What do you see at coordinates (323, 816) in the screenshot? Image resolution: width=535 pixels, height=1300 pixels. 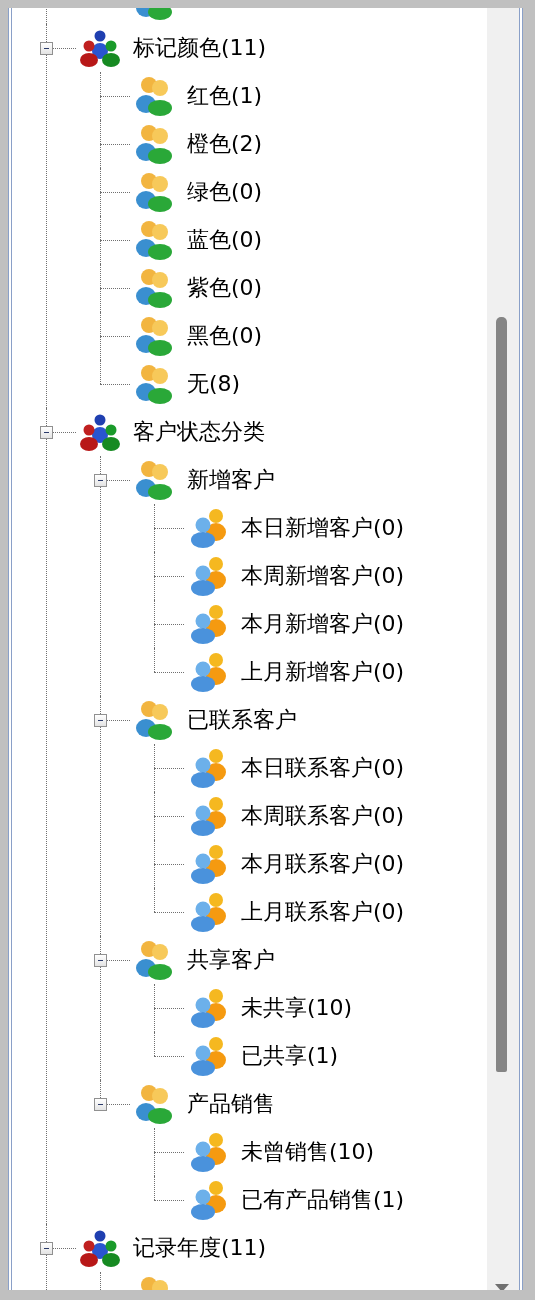 I see `tree-item: 本周联系客户(0)` at bounding box center [323, 816].